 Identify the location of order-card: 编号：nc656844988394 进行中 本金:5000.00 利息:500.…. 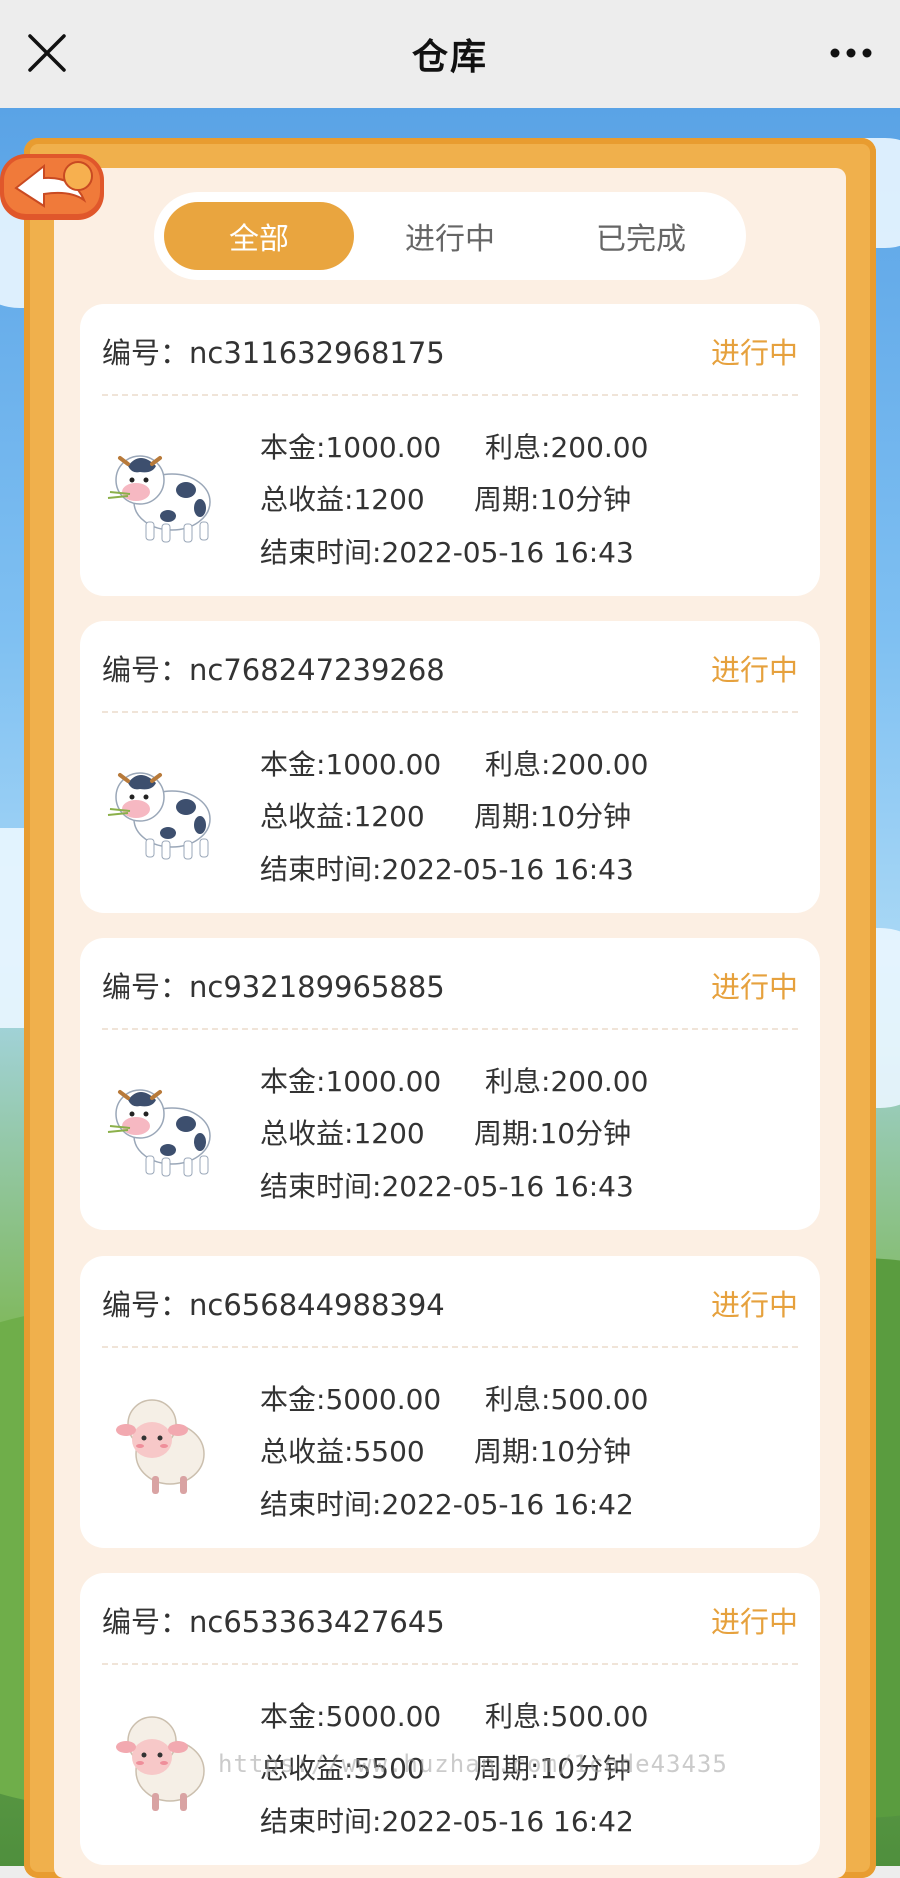
(450, 1402).